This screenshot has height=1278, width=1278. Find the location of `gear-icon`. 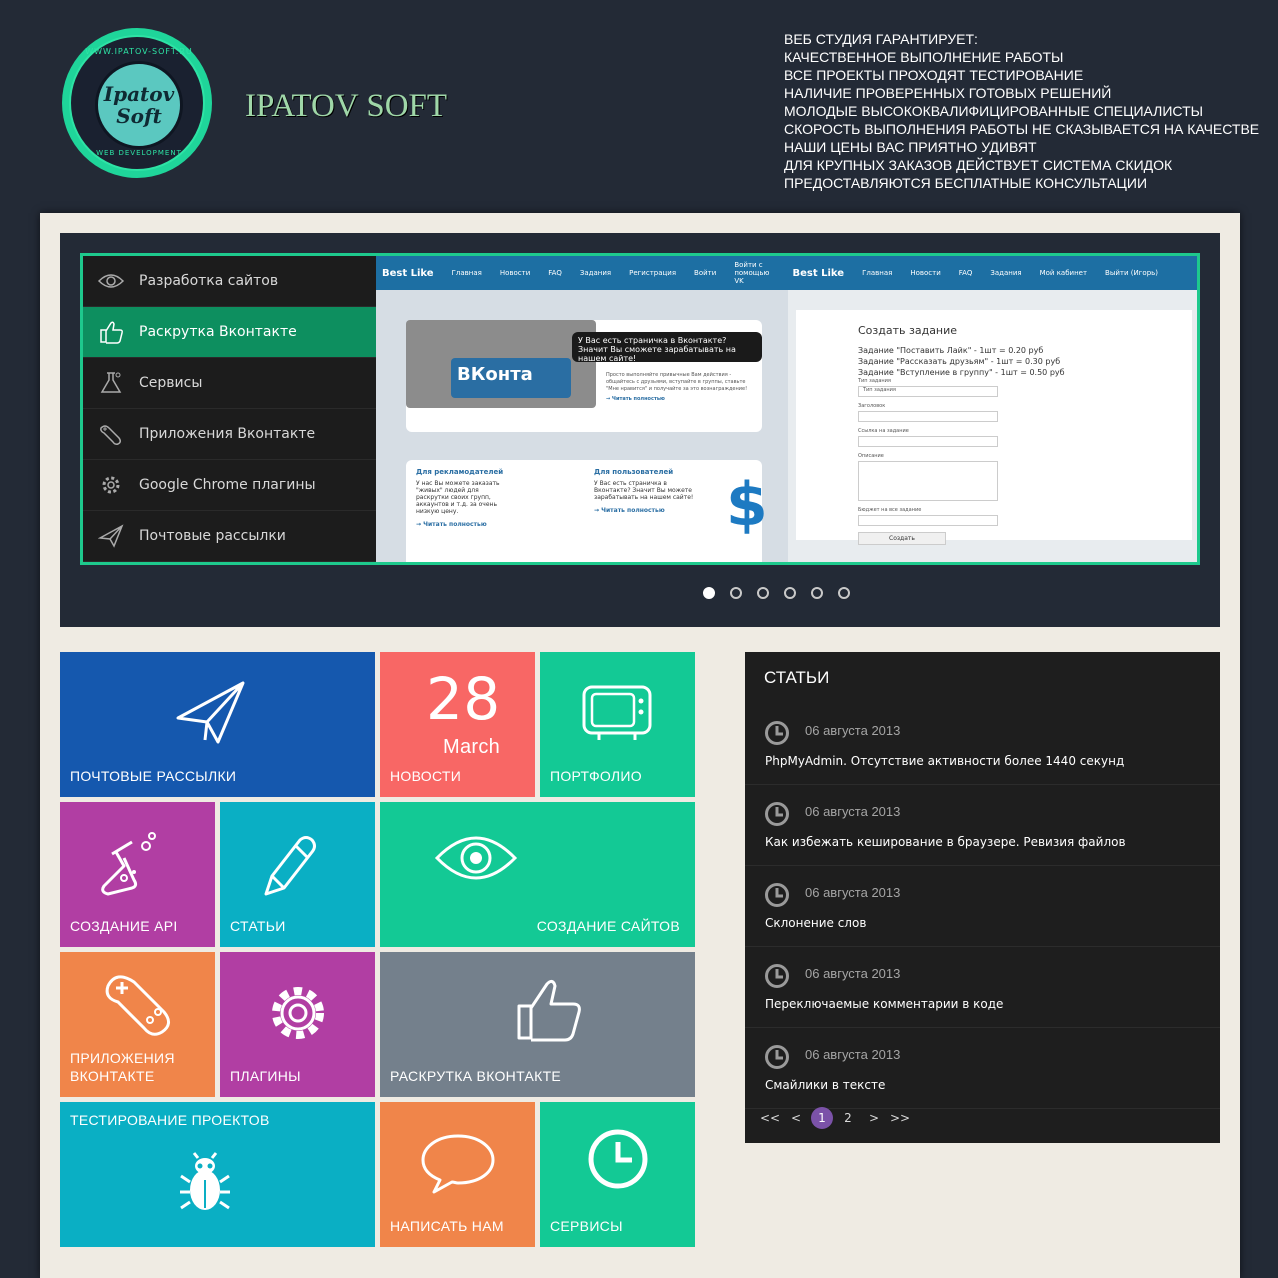

gear-icon is located at coordinates (298, 1013).